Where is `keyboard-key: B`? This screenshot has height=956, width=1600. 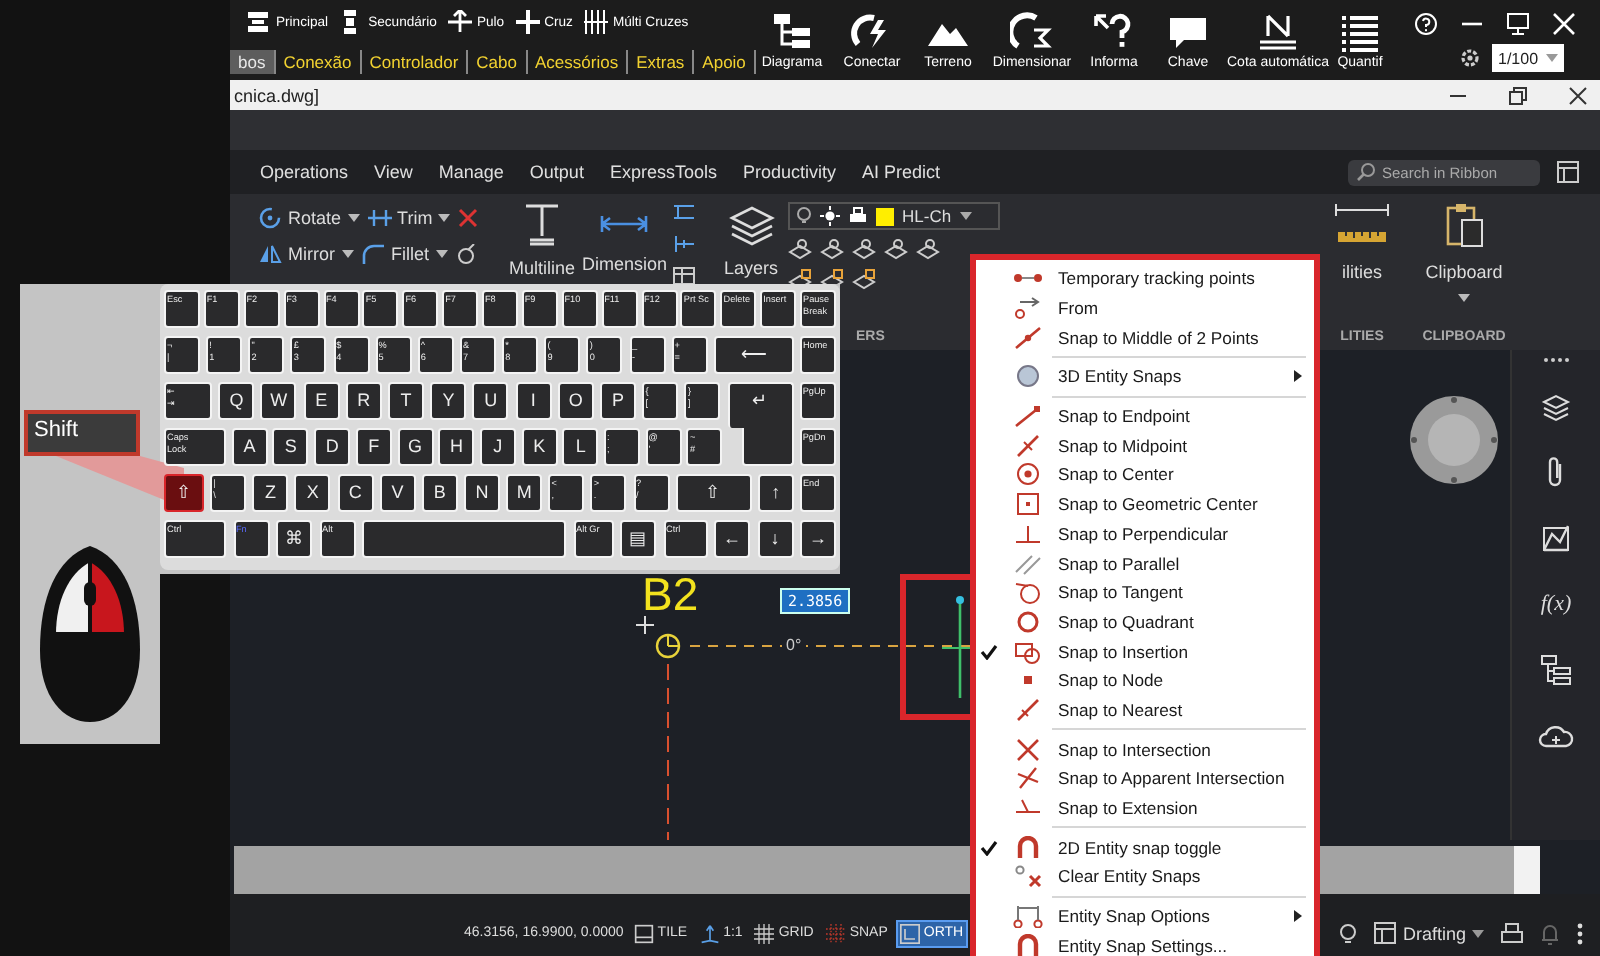 keyboard-key: B is located at coordinates (439, 493).